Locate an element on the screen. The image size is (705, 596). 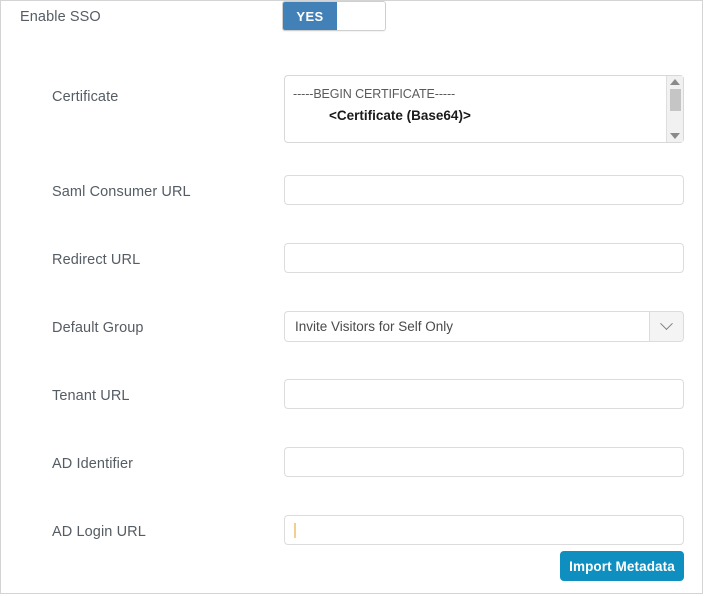
ad-login-url-input is located at coordinates (484, 530).